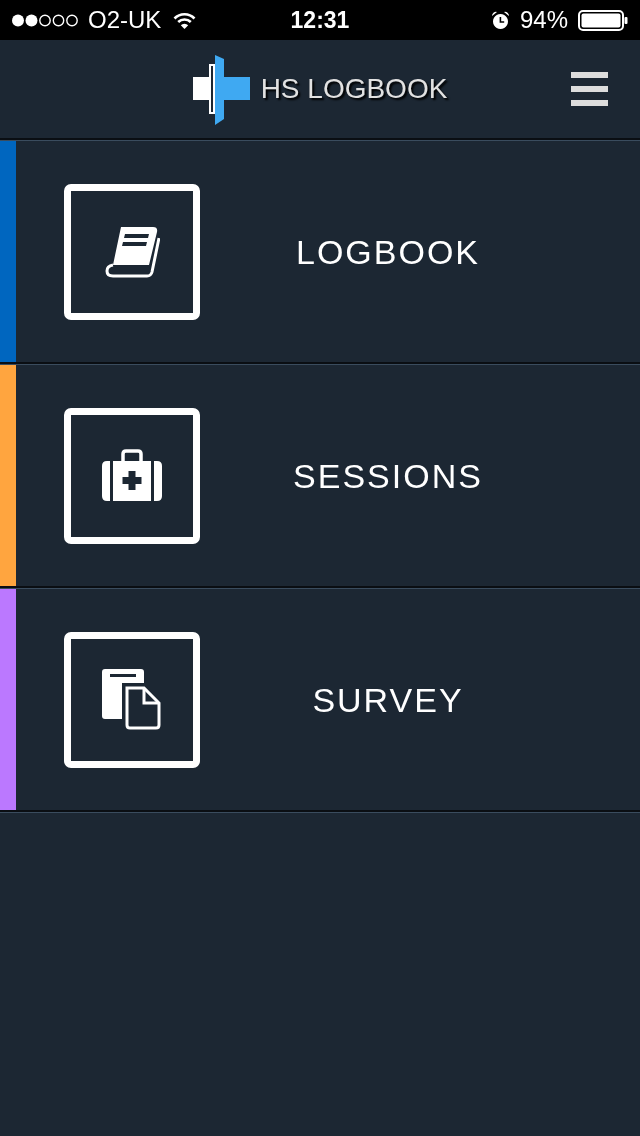 The width and height of the screenshot is (640, 1136). I want to click on signal-strength-icon, so click(46, 20).